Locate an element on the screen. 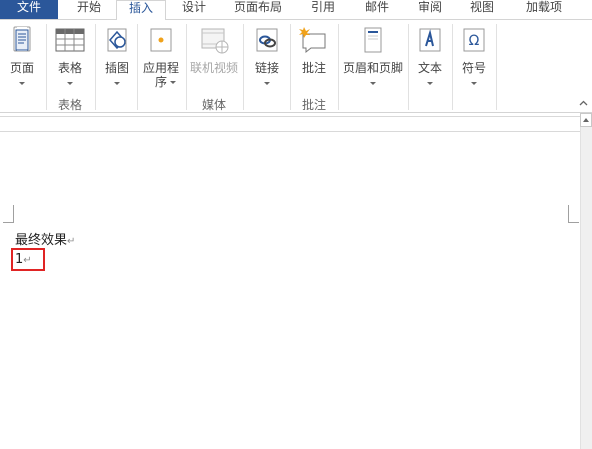 Image resolution: width=592 pixels, height=449 pixels. tab-insert: 插入 is located at coordinates (141, 10).